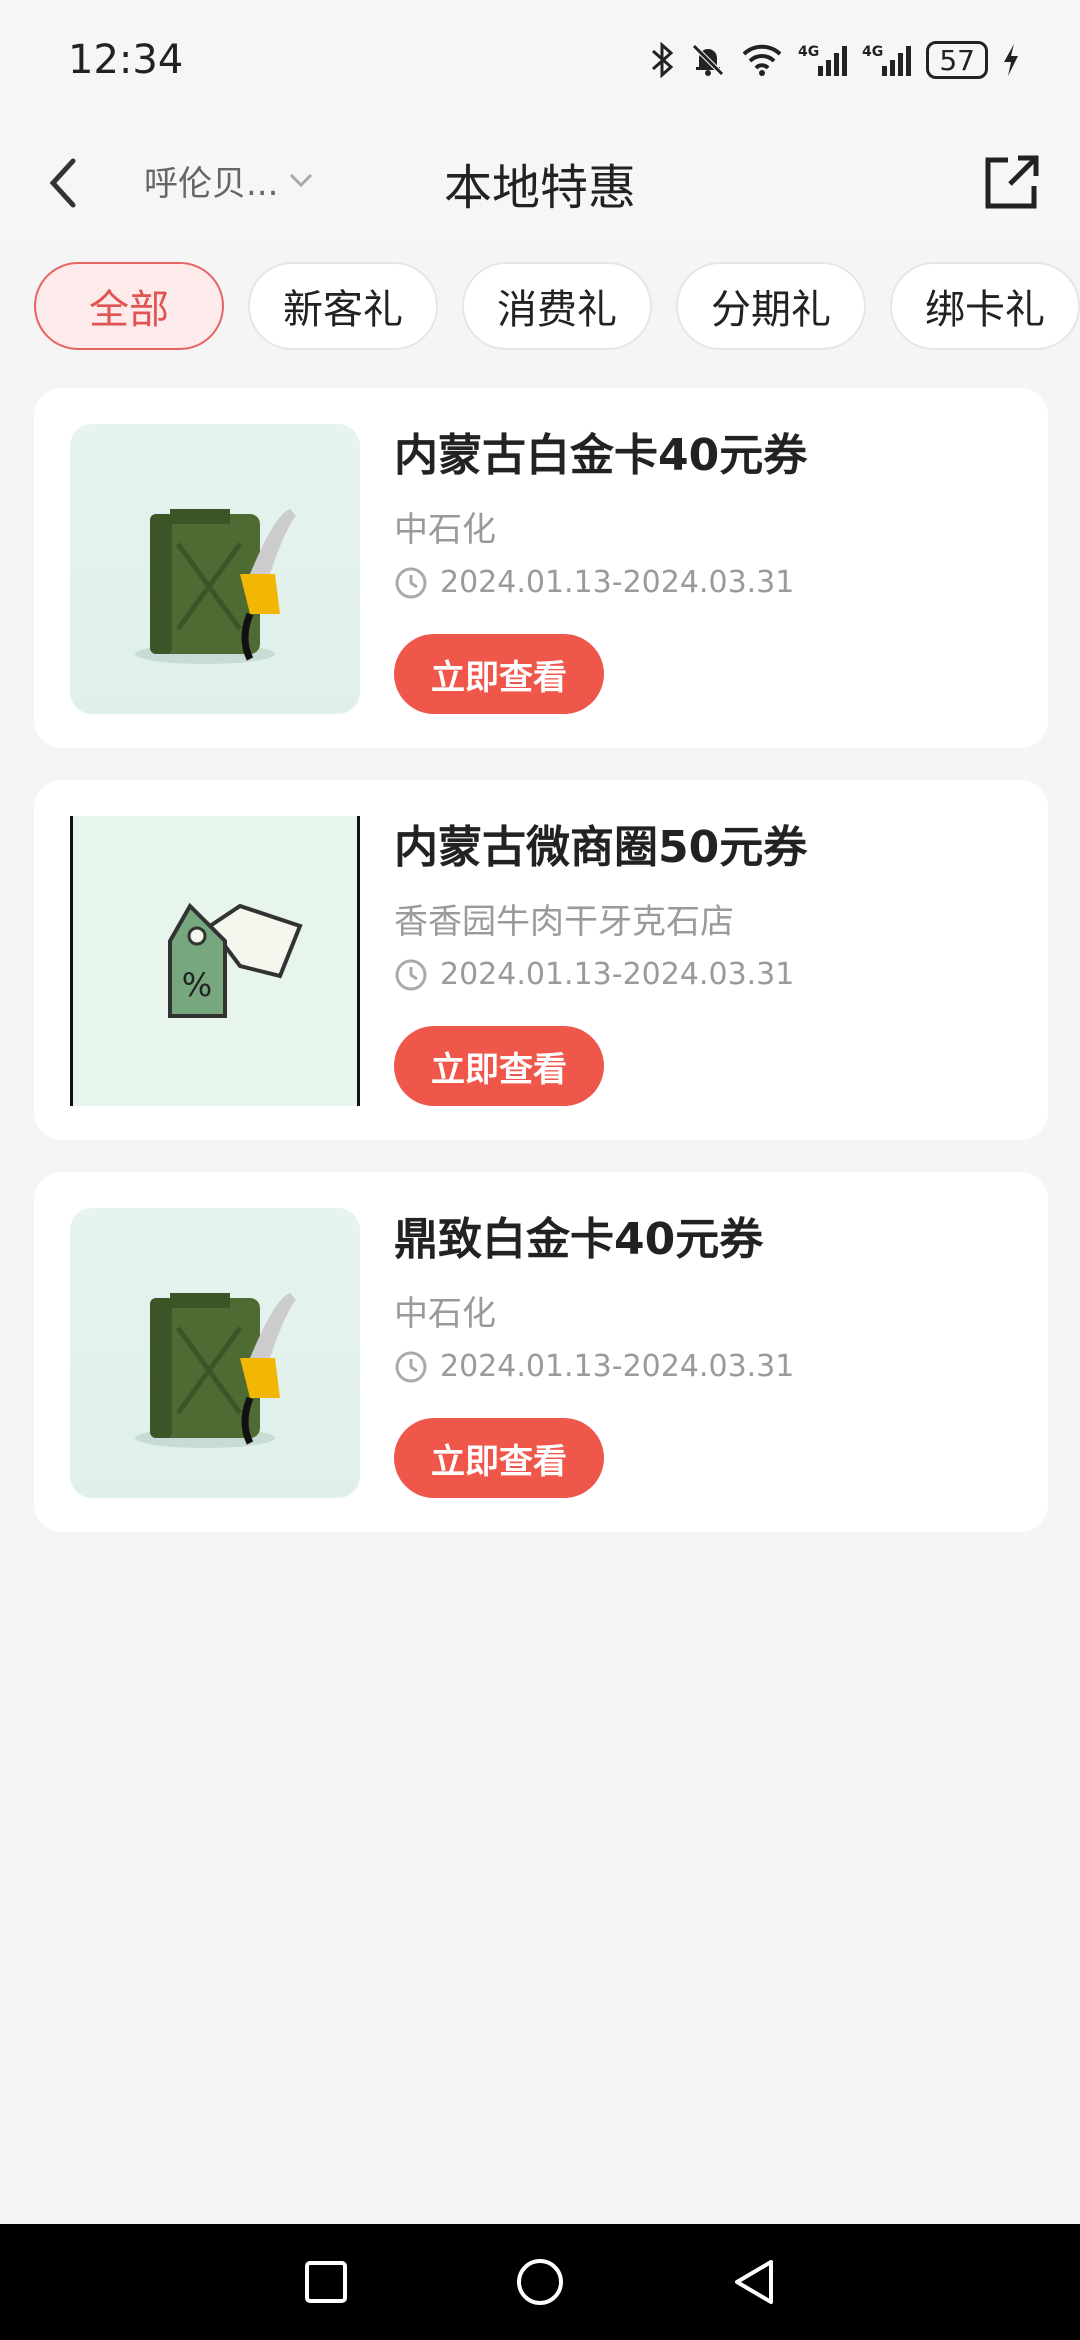 The width and height of the screenshot is (1080, 2340). What do you see at coordinates (343, 306) in the screenshot?
I see `tab-new-customer: 新客礼` at bounding box center [343, 306].